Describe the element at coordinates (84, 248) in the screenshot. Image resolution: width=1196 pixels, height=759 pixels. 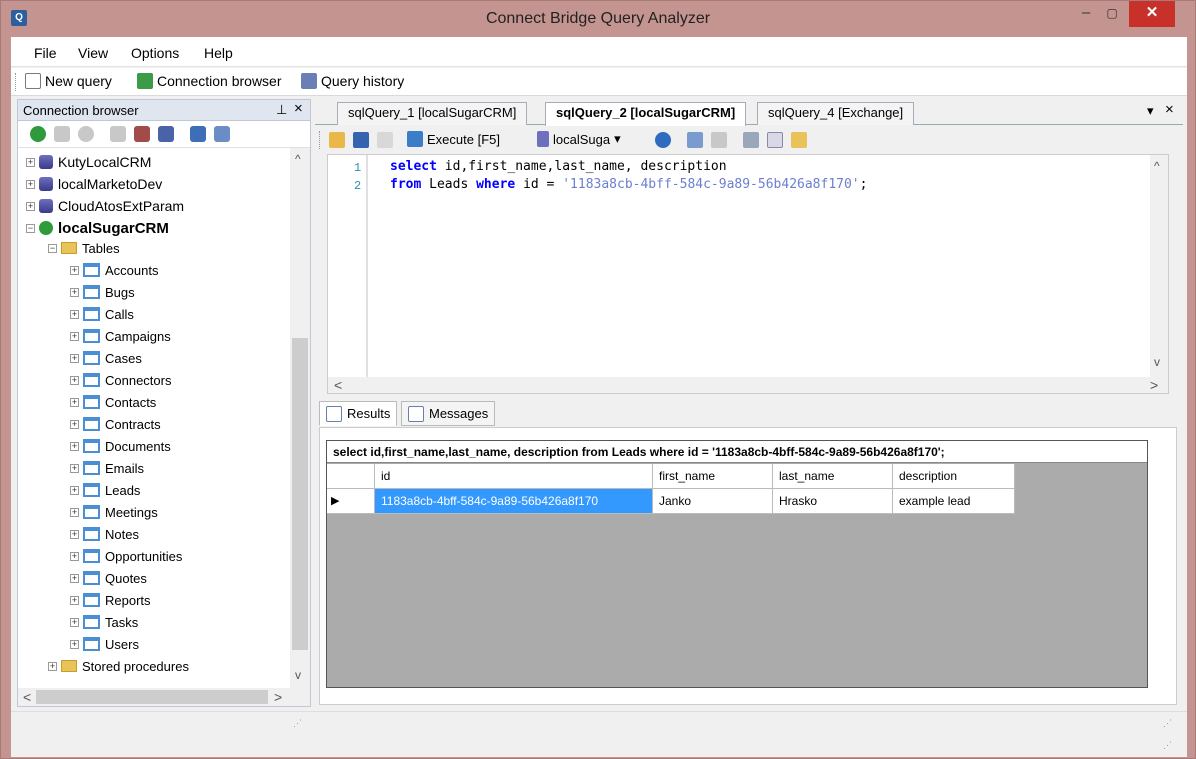
I see `tree-node-tables: − Tables` at that location.